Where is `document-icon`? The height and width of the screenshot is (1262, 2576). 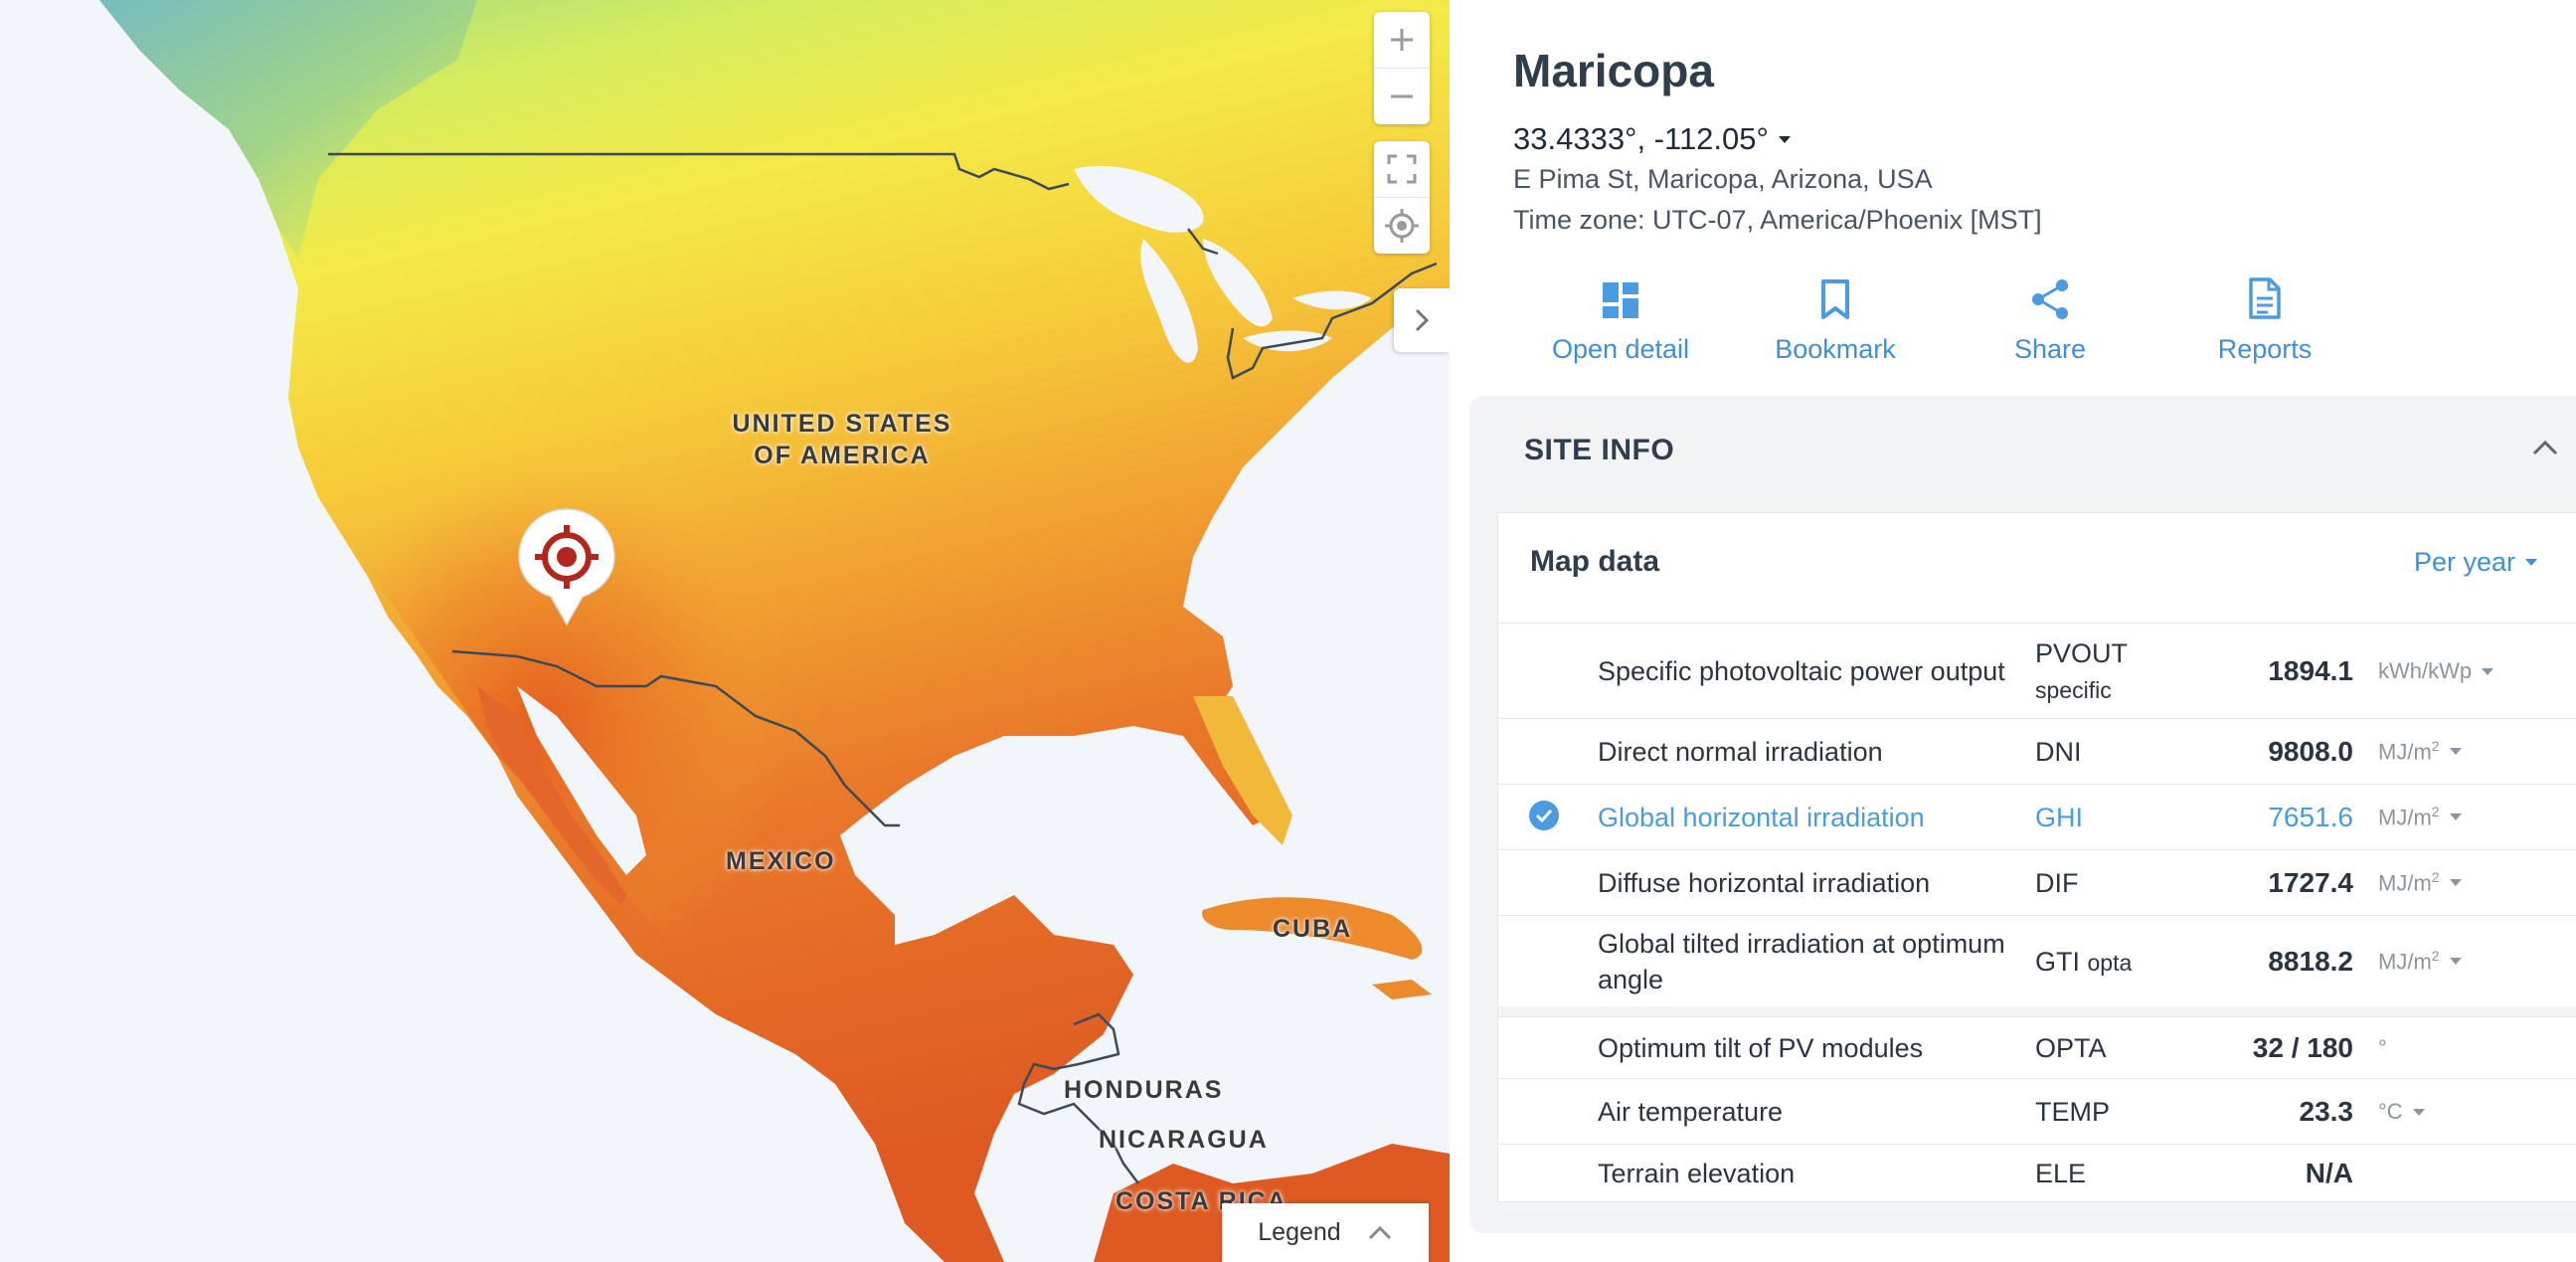
document-icon is located at coordinates (2265, 298).